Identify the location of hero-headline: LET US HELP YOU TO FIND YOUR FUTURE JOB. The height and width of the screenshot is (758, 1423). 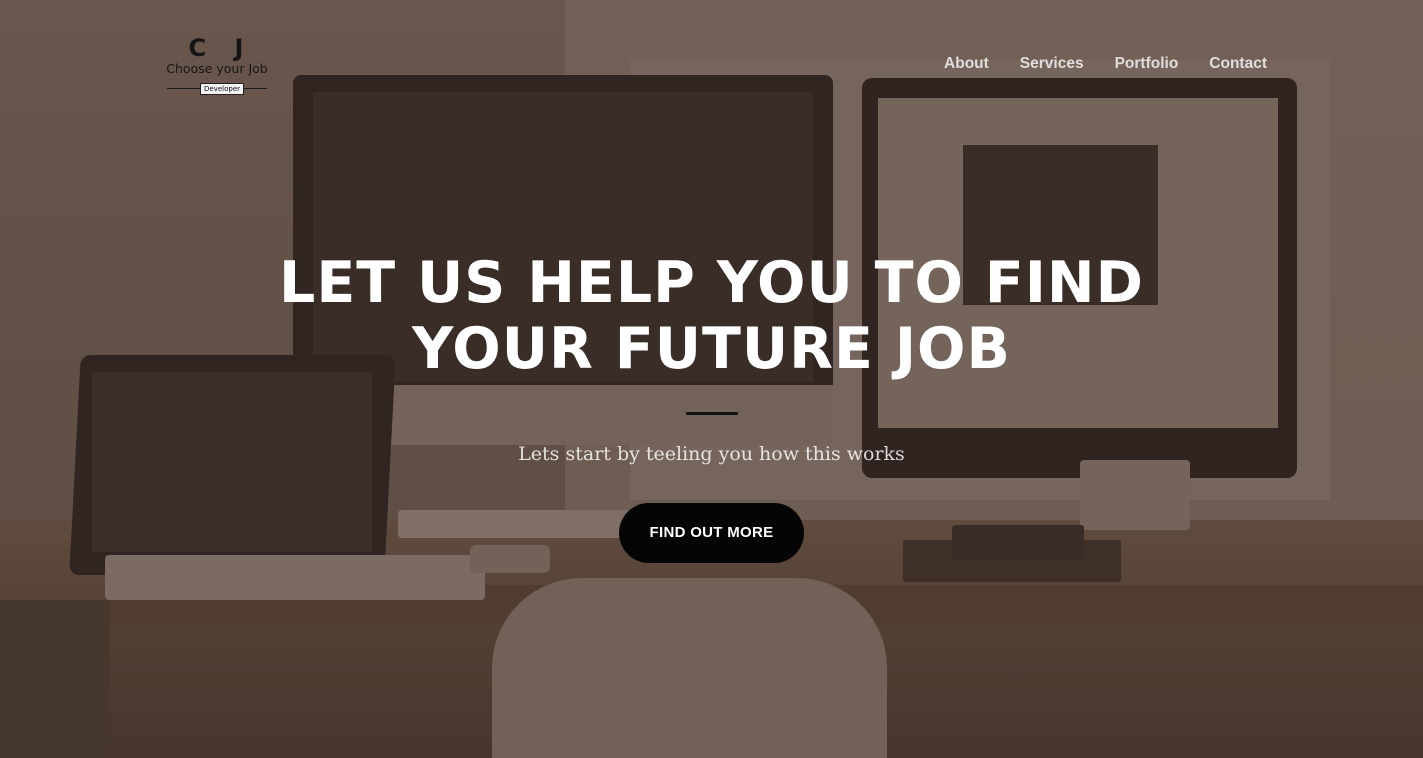
(712, 316).